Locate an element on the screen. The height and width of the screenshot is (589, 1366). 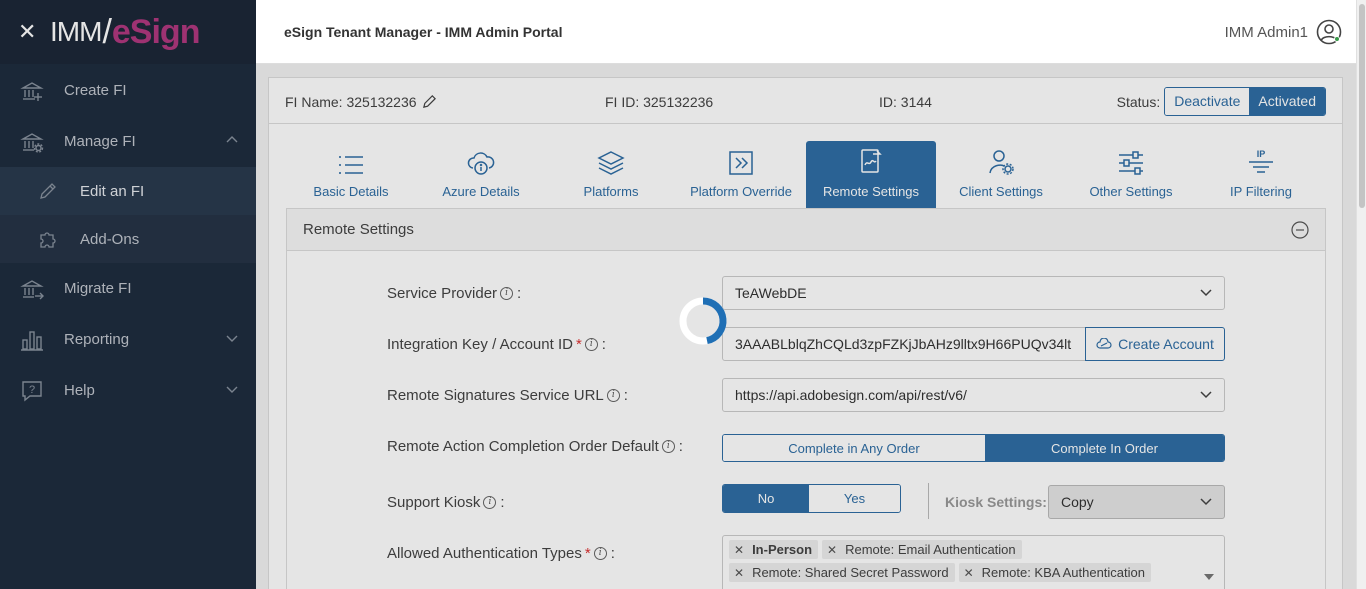
user-name: IMM Admin1 is located at coordinates (1266, 32).